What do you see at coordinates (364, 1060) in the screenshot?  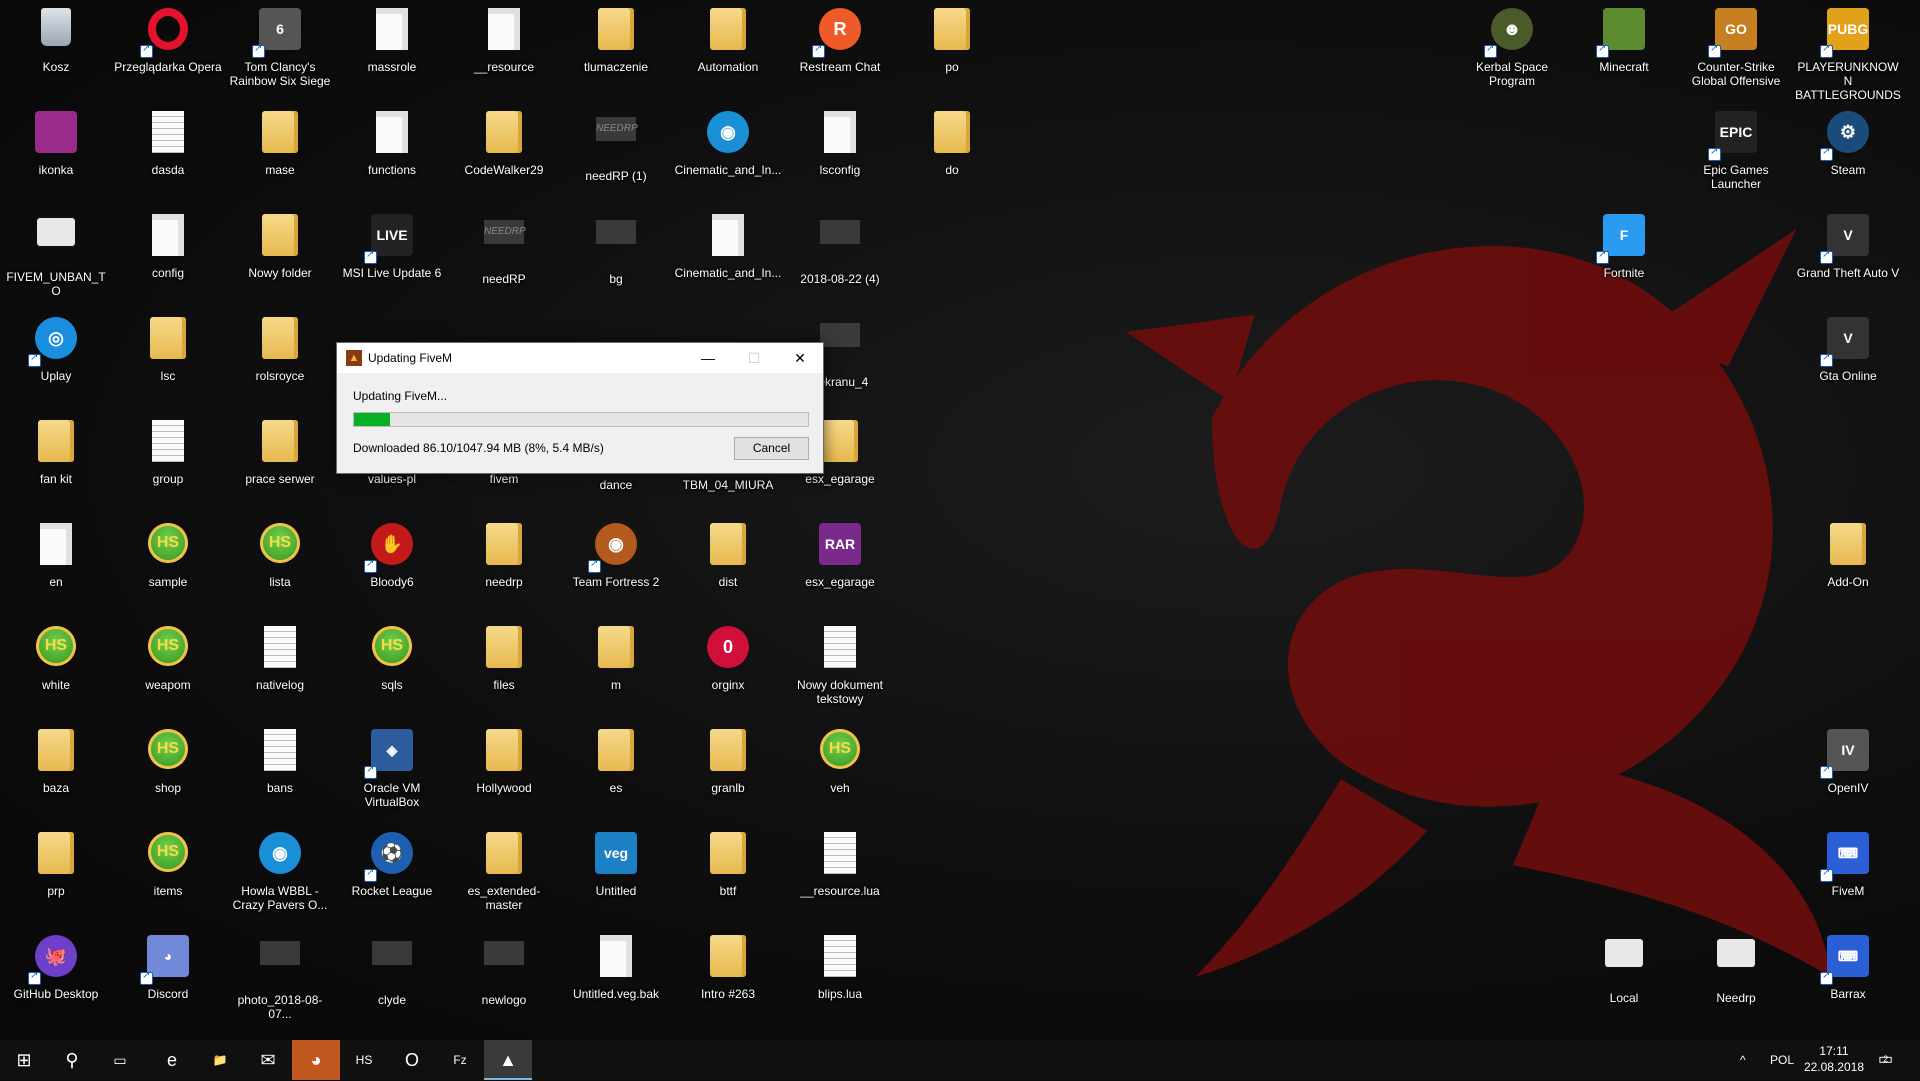 I see `taskbar-hs-app-icon: HS` at bounding box center [364, 1060].